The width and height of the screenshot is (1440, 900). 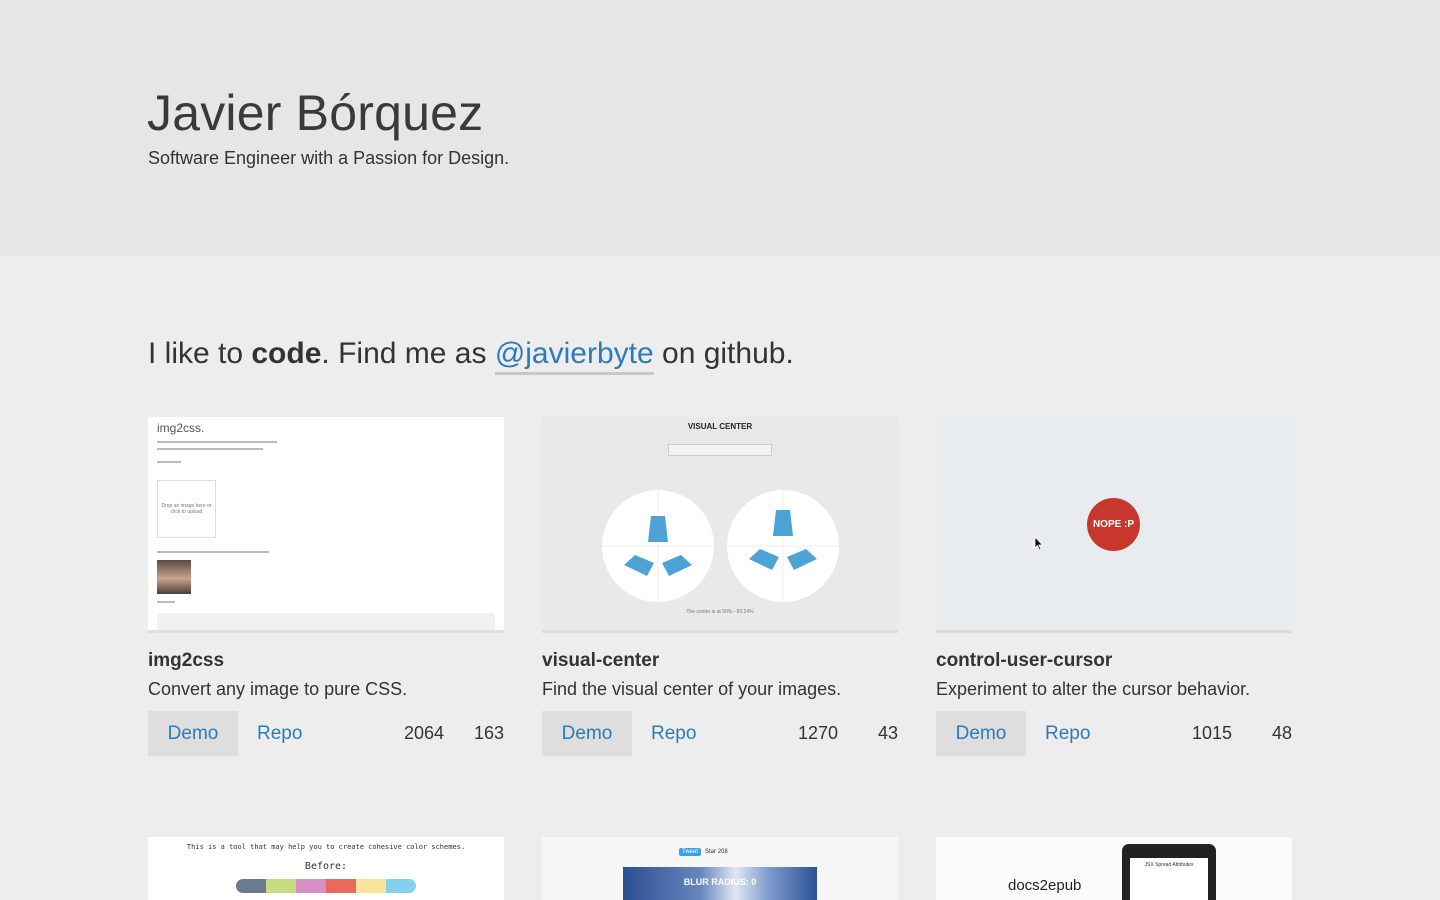 What do you see at coordinates (1169, 879) in the screenshot?
I see `ereader-screen: JSX Spread Attributes` at bounding box center [1169, 879].